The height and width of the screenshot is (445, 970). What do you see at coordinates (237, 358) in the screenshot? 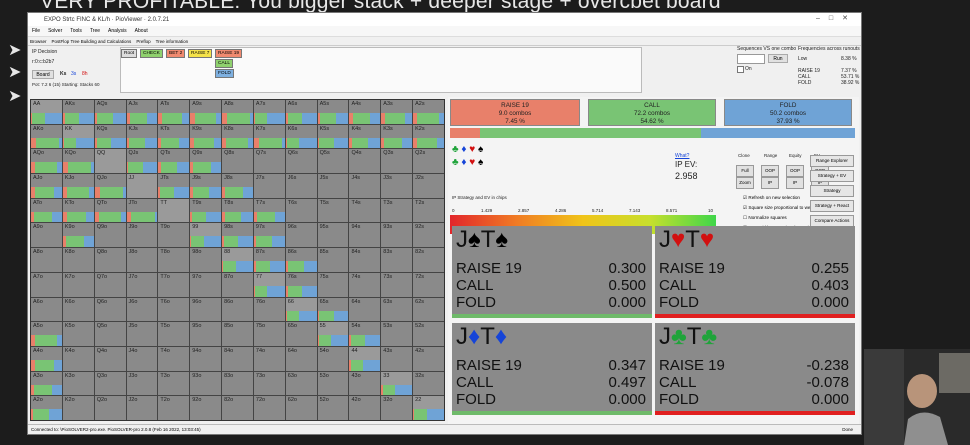
I see `hand-cell: 84o` at bounding box center [237, 358].